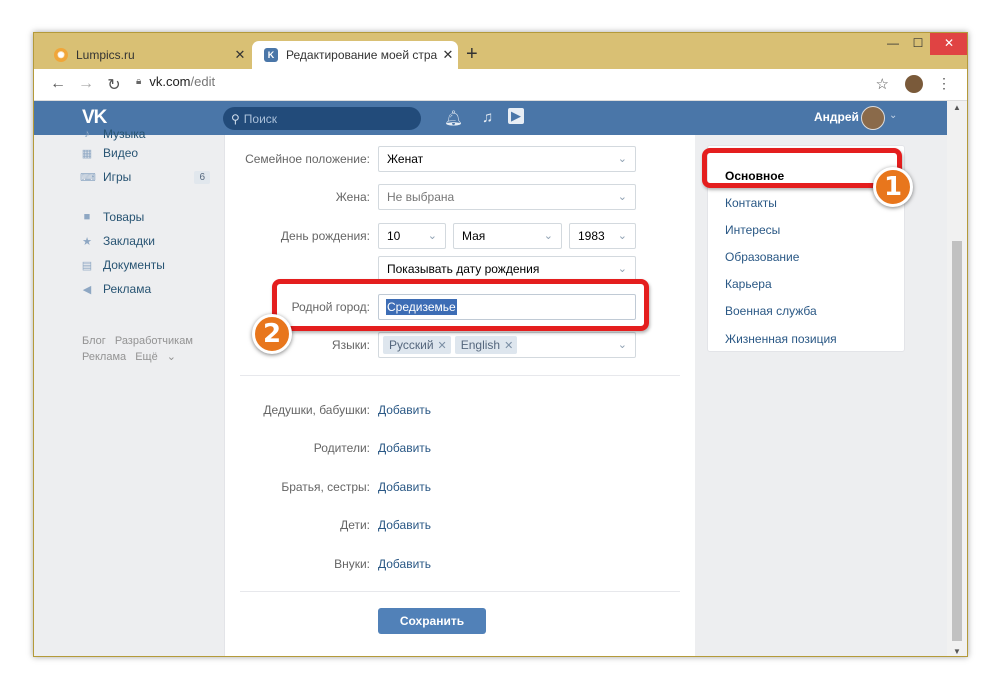 The width and height of the screenshot is (1000, 689). I want to click on parents-row: Родители: Добавить, so click(460, 448).